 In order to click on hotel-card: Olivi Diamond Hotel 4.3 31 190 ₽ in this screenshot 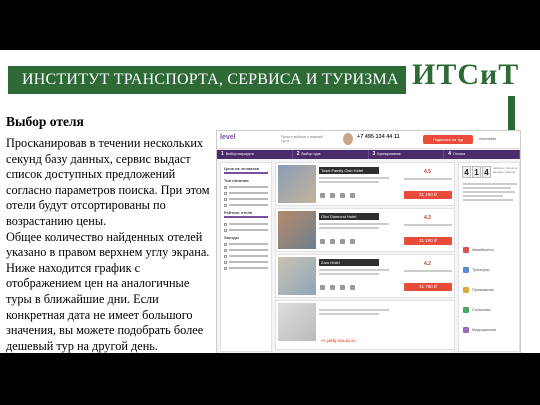, I will do `click(365, 230)`.